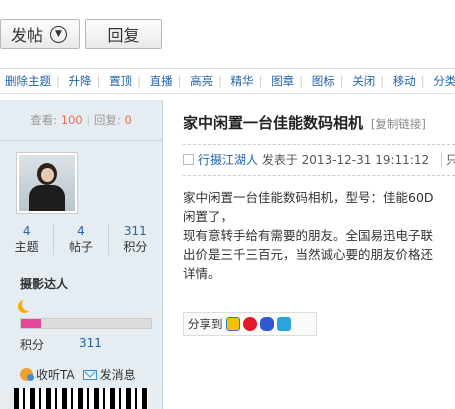 Image resolution: width=455 pixels, height=409 pixels. Describe the element at coordinates (86, 323) in the screenshot. I see `level-progress-bar` at that location.